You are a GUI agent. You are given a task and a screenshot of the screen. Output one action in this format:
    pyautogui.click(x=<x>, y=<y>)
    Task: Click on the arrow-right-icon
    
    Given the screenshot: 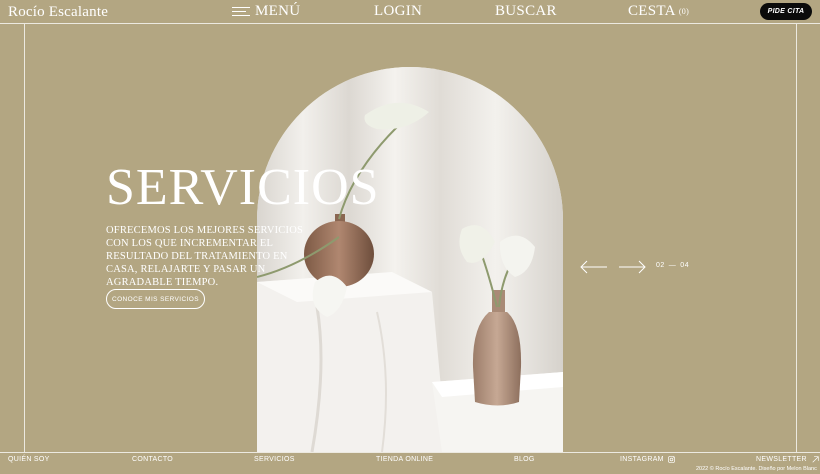 What is the action you would take?
    pyautogui.click(x=632, y=267)
    